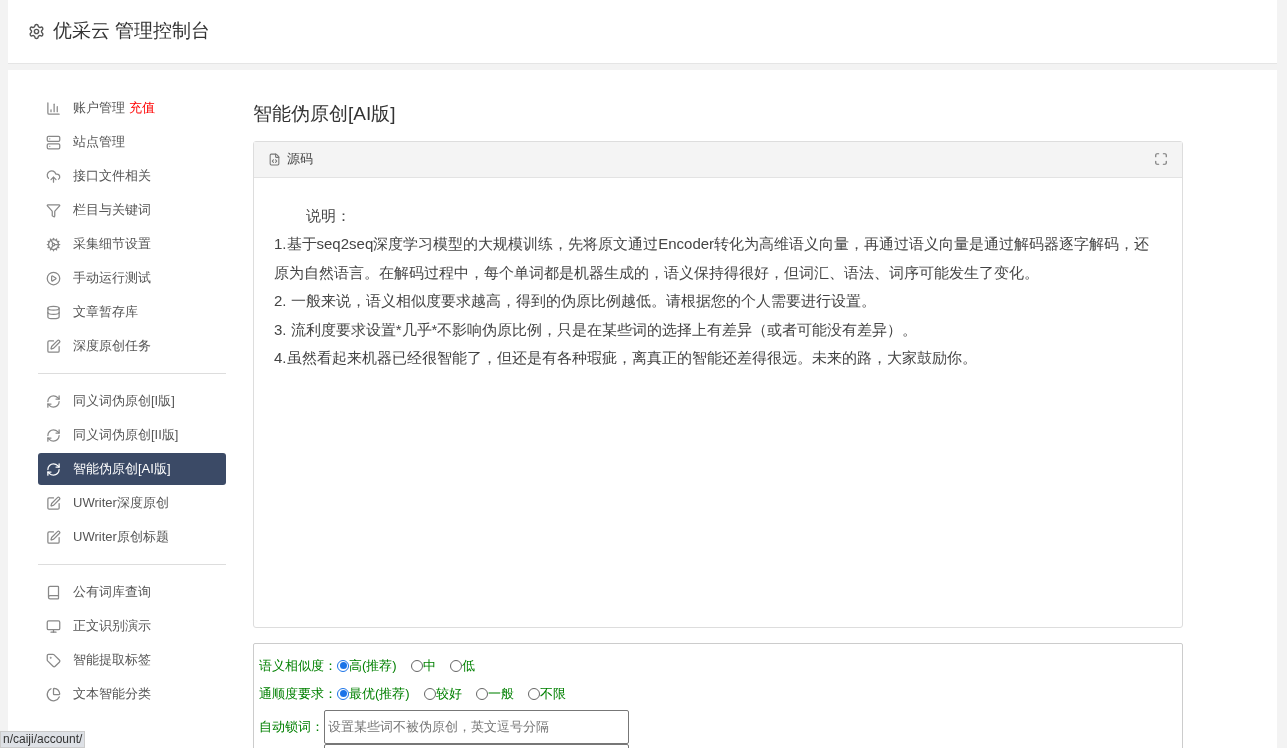 The width and height of the screenshot is (1287, 748). I want to click on description-heading: 说明：, so click(328, 215).